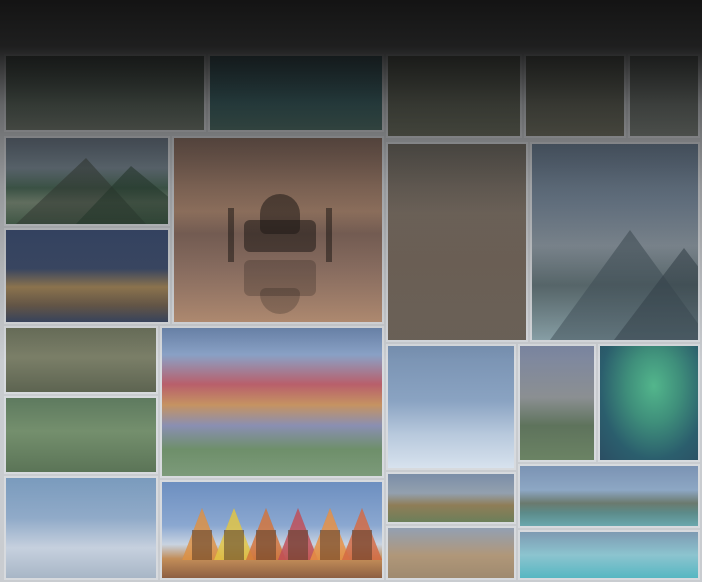  What do you see at coordinates (609, 555) in the screenshot?
I see `bungalows-photo` at bounding box center [609, 555].